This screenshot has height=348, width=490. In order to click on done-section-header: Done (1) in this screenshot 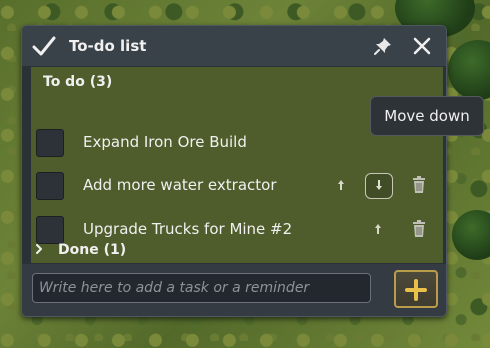, I will do `click(92, 250)`.